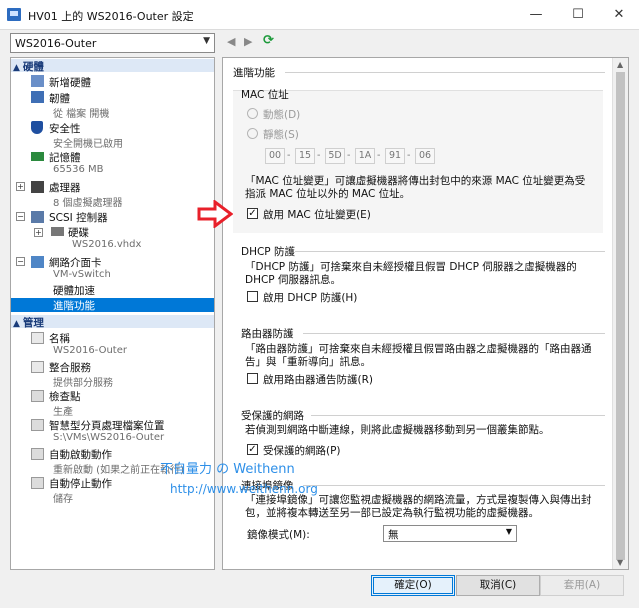 The height and width of the screenshot is (608, 639). What do you see at coordinates (37, 187) in the screenshot?
I see `processor-icon` at bounding box center [37, 187].